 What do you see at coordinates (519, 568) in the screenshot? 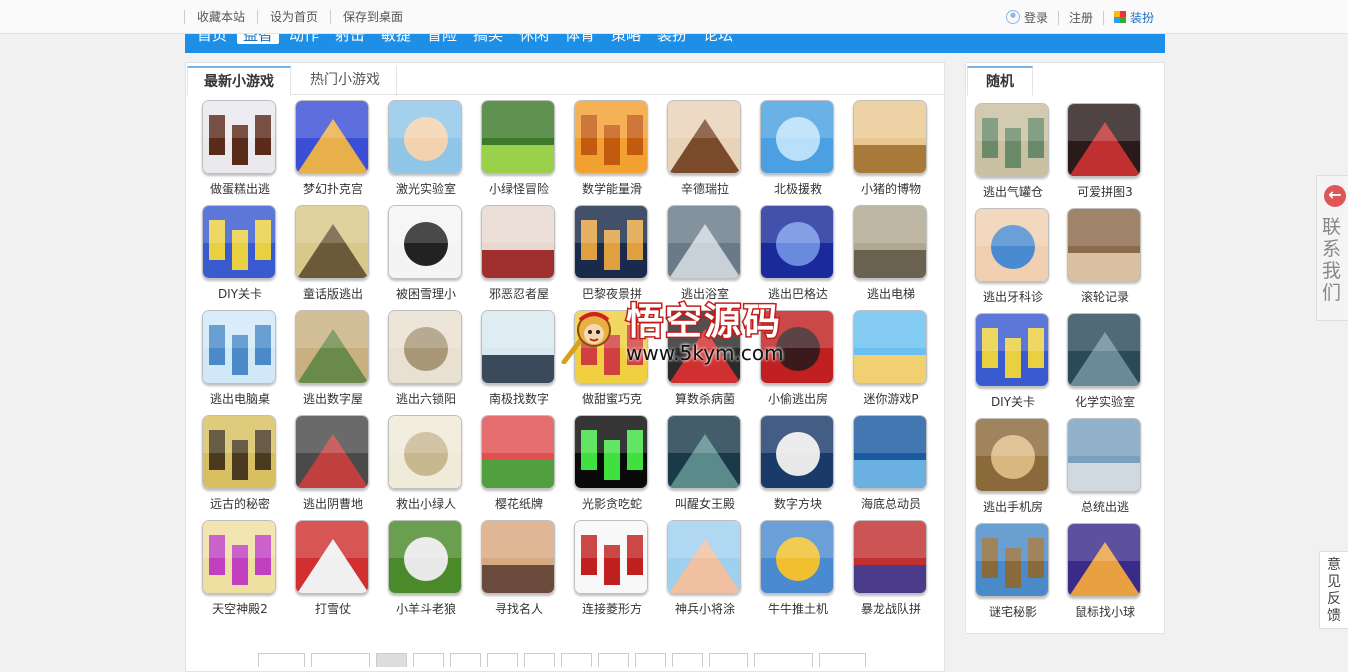
I see `game-card: 寻找名人` at bounding box center [519, 568].